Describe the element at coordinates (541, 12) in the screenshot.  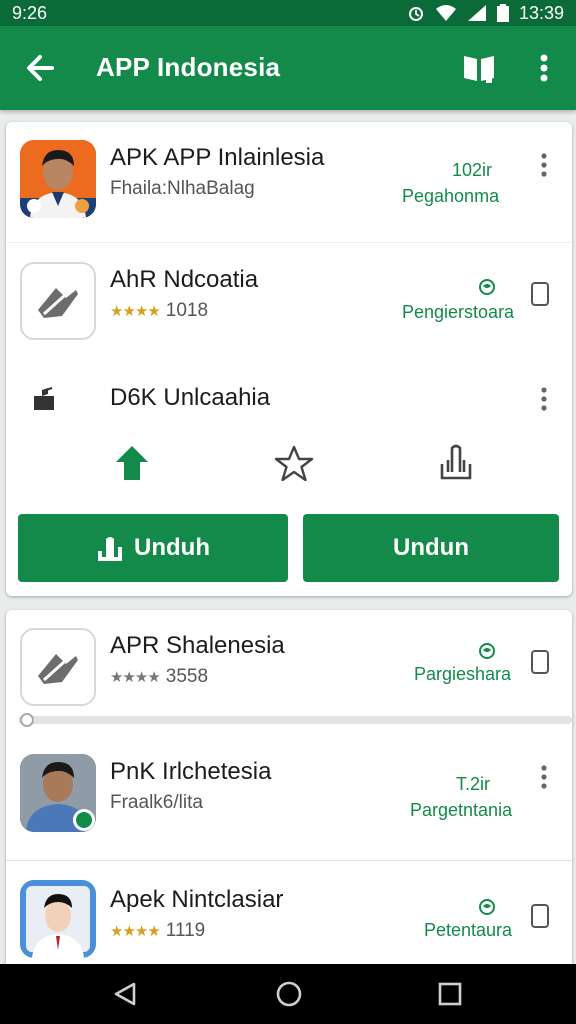
I see `status-time-right: 13:39` at that location.